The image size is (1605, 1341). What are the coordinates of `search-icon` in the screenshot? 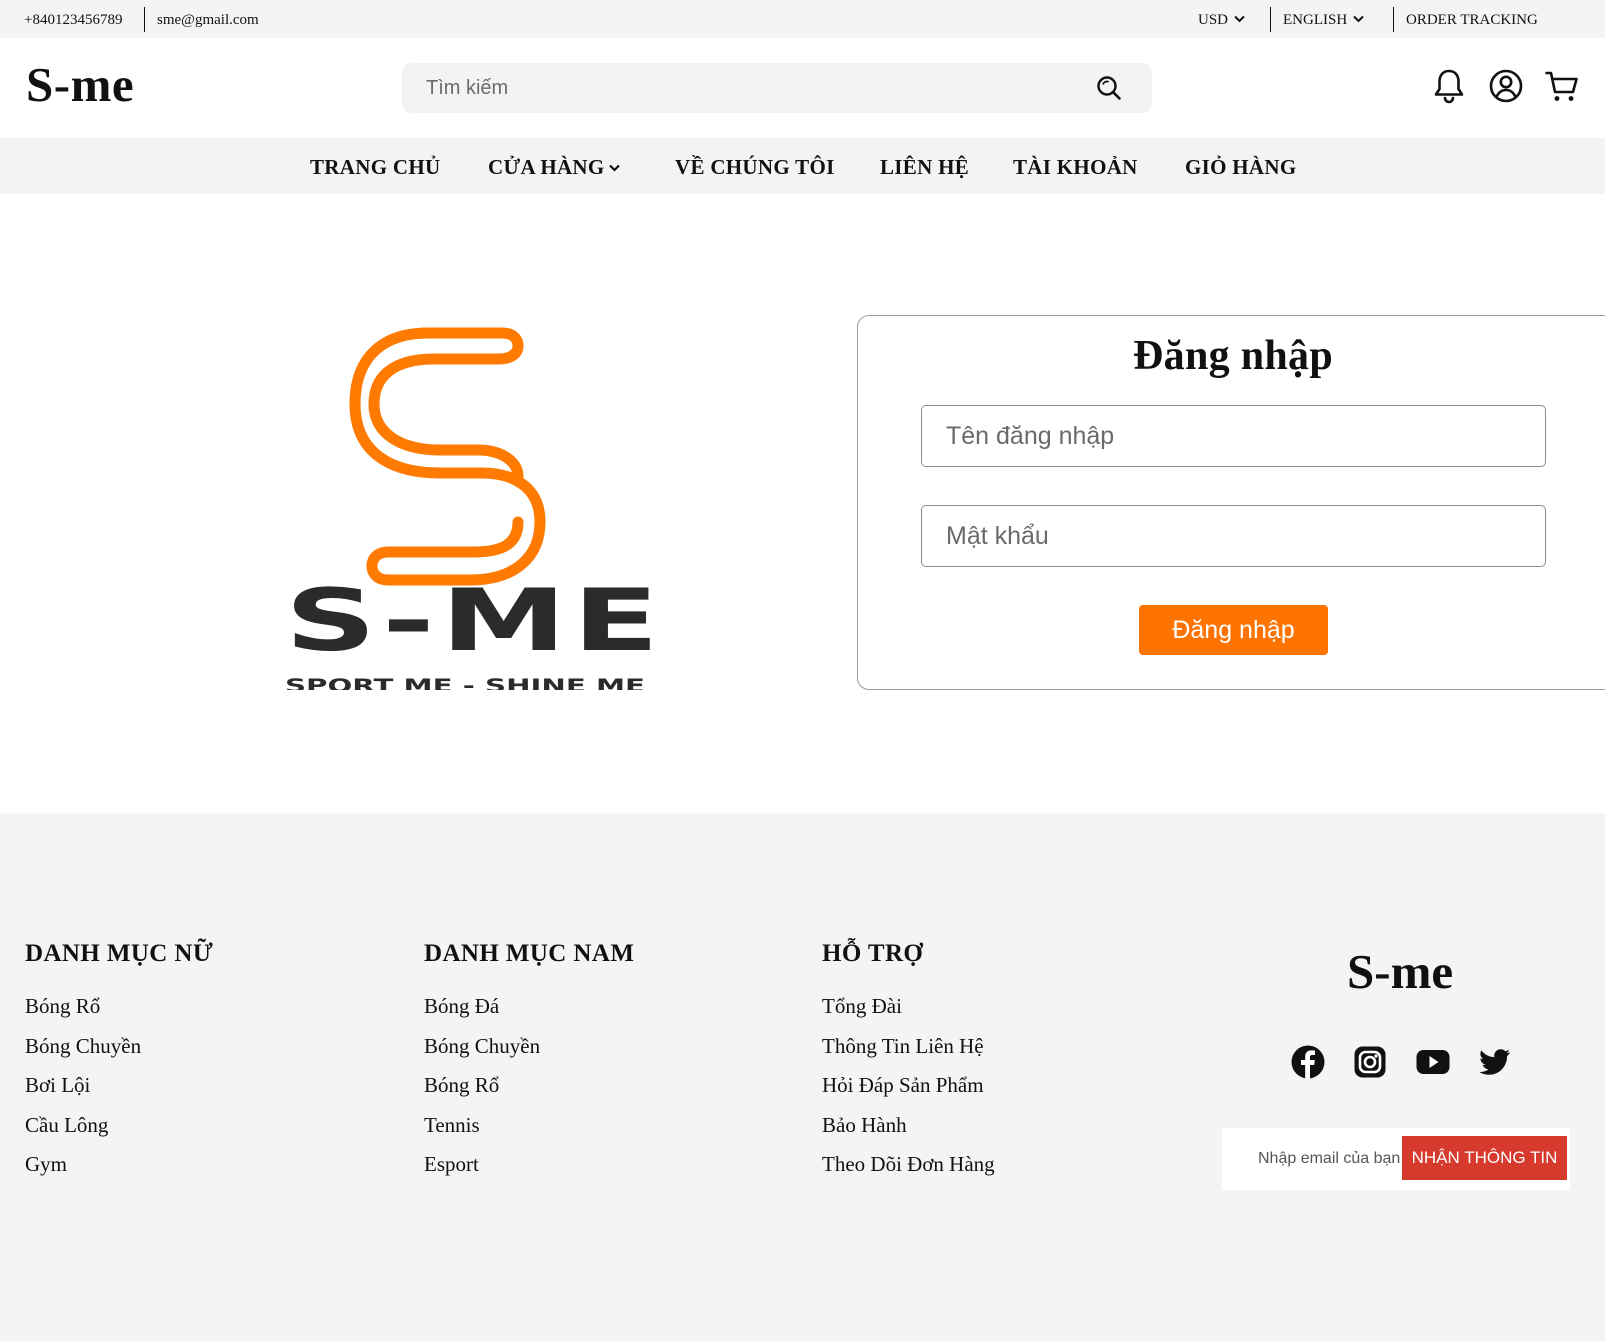 It's located at (1109, 88).